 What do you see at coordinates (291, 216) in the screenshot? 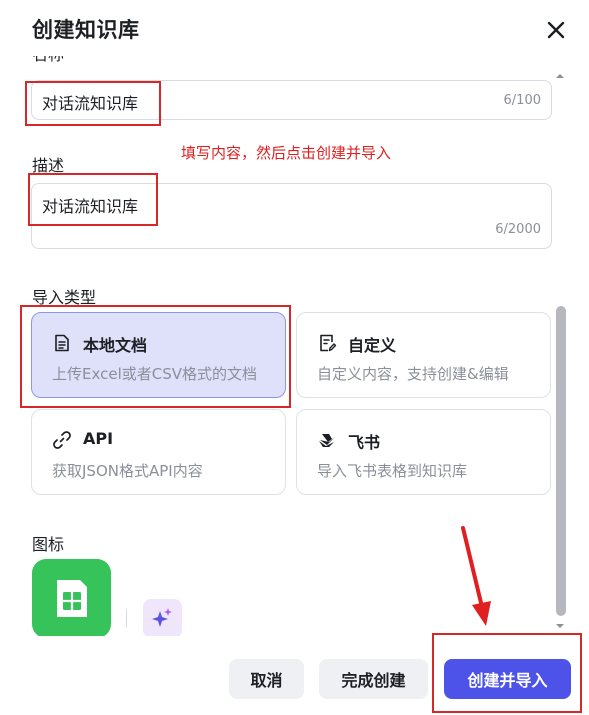
I see `description-input: 对话流知识库 6/2000` at bounding box center [291, 216].